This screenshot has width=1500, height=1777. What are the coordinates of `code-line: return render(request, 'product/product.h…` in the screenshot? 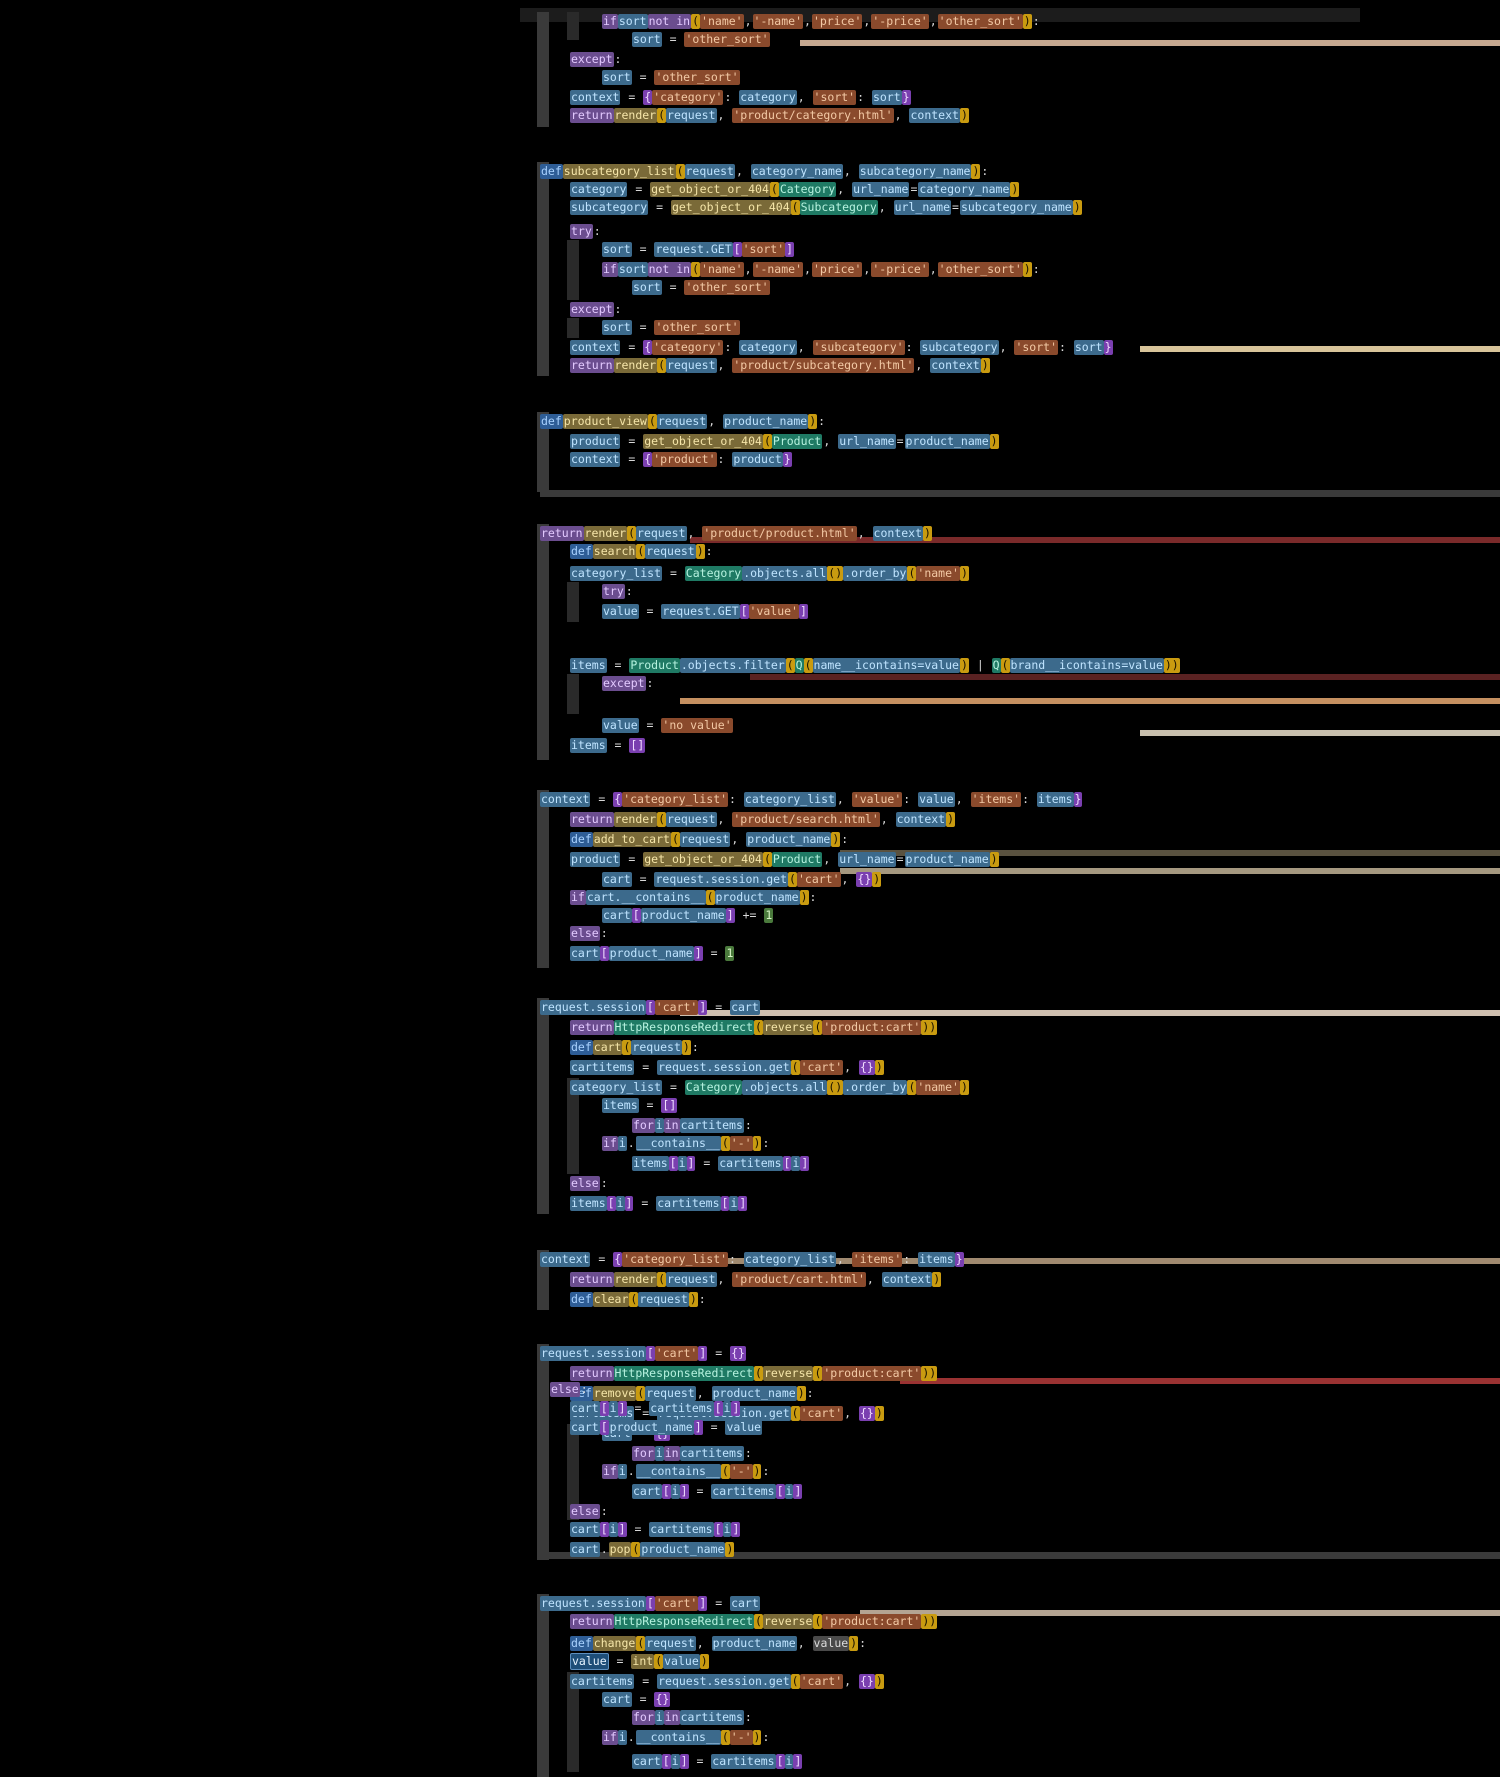 It's located at (736, 533).